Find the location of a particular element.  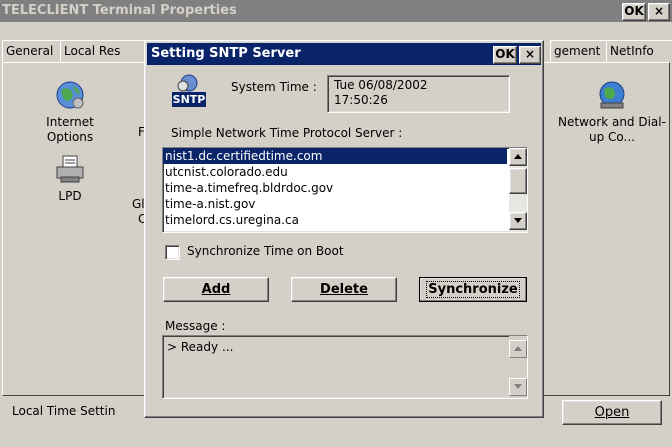

scroll-down-button is located at coordinates (518, 221).